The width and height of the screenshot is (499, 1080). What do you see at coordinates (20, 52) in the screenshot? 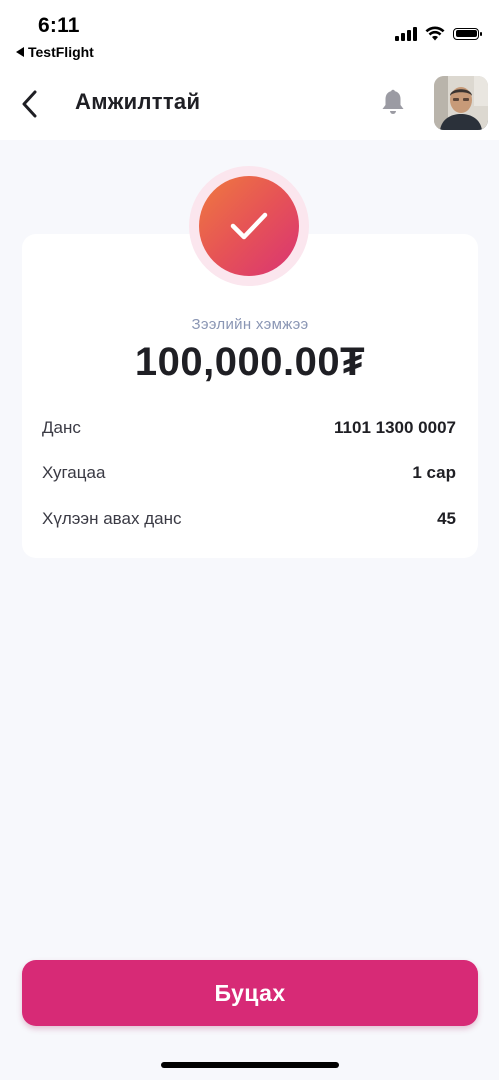
I see `back-triangle-icon` at bounding box center [20, 52].